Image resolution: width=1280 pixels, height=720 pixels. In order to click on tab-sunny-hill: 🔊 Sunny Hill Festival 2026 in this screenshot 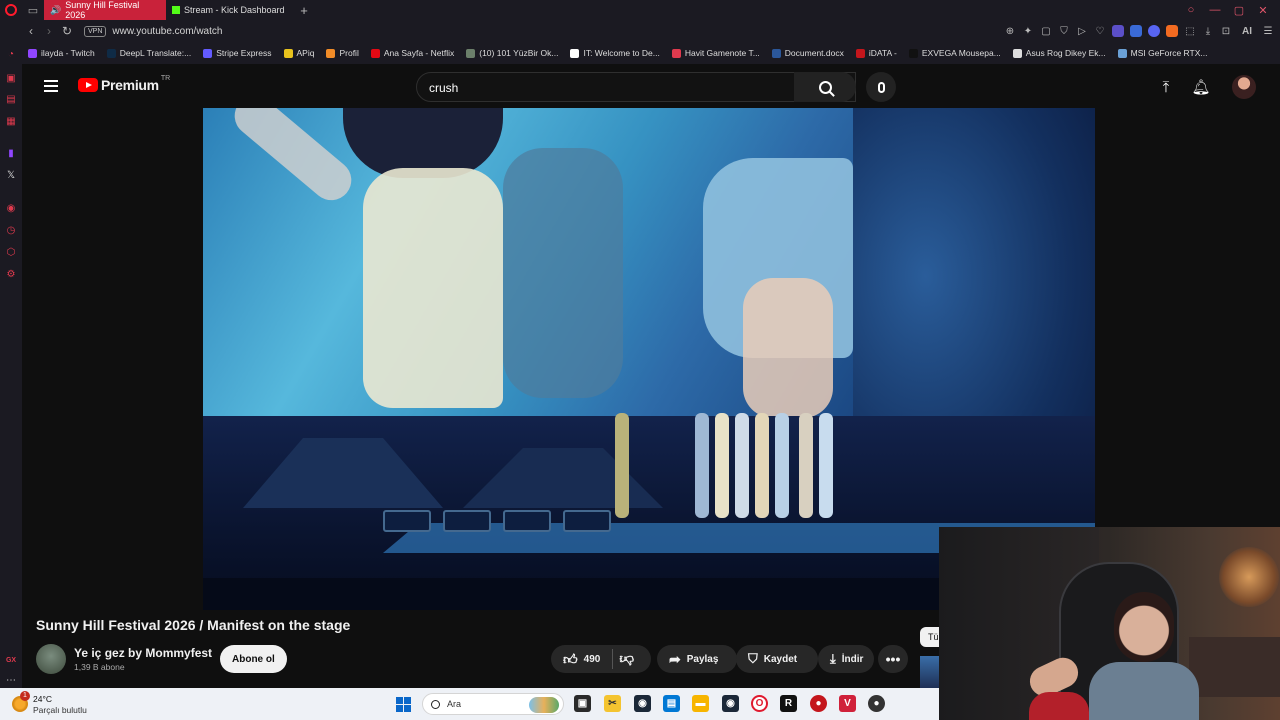, I will do `click(105, 10)`.